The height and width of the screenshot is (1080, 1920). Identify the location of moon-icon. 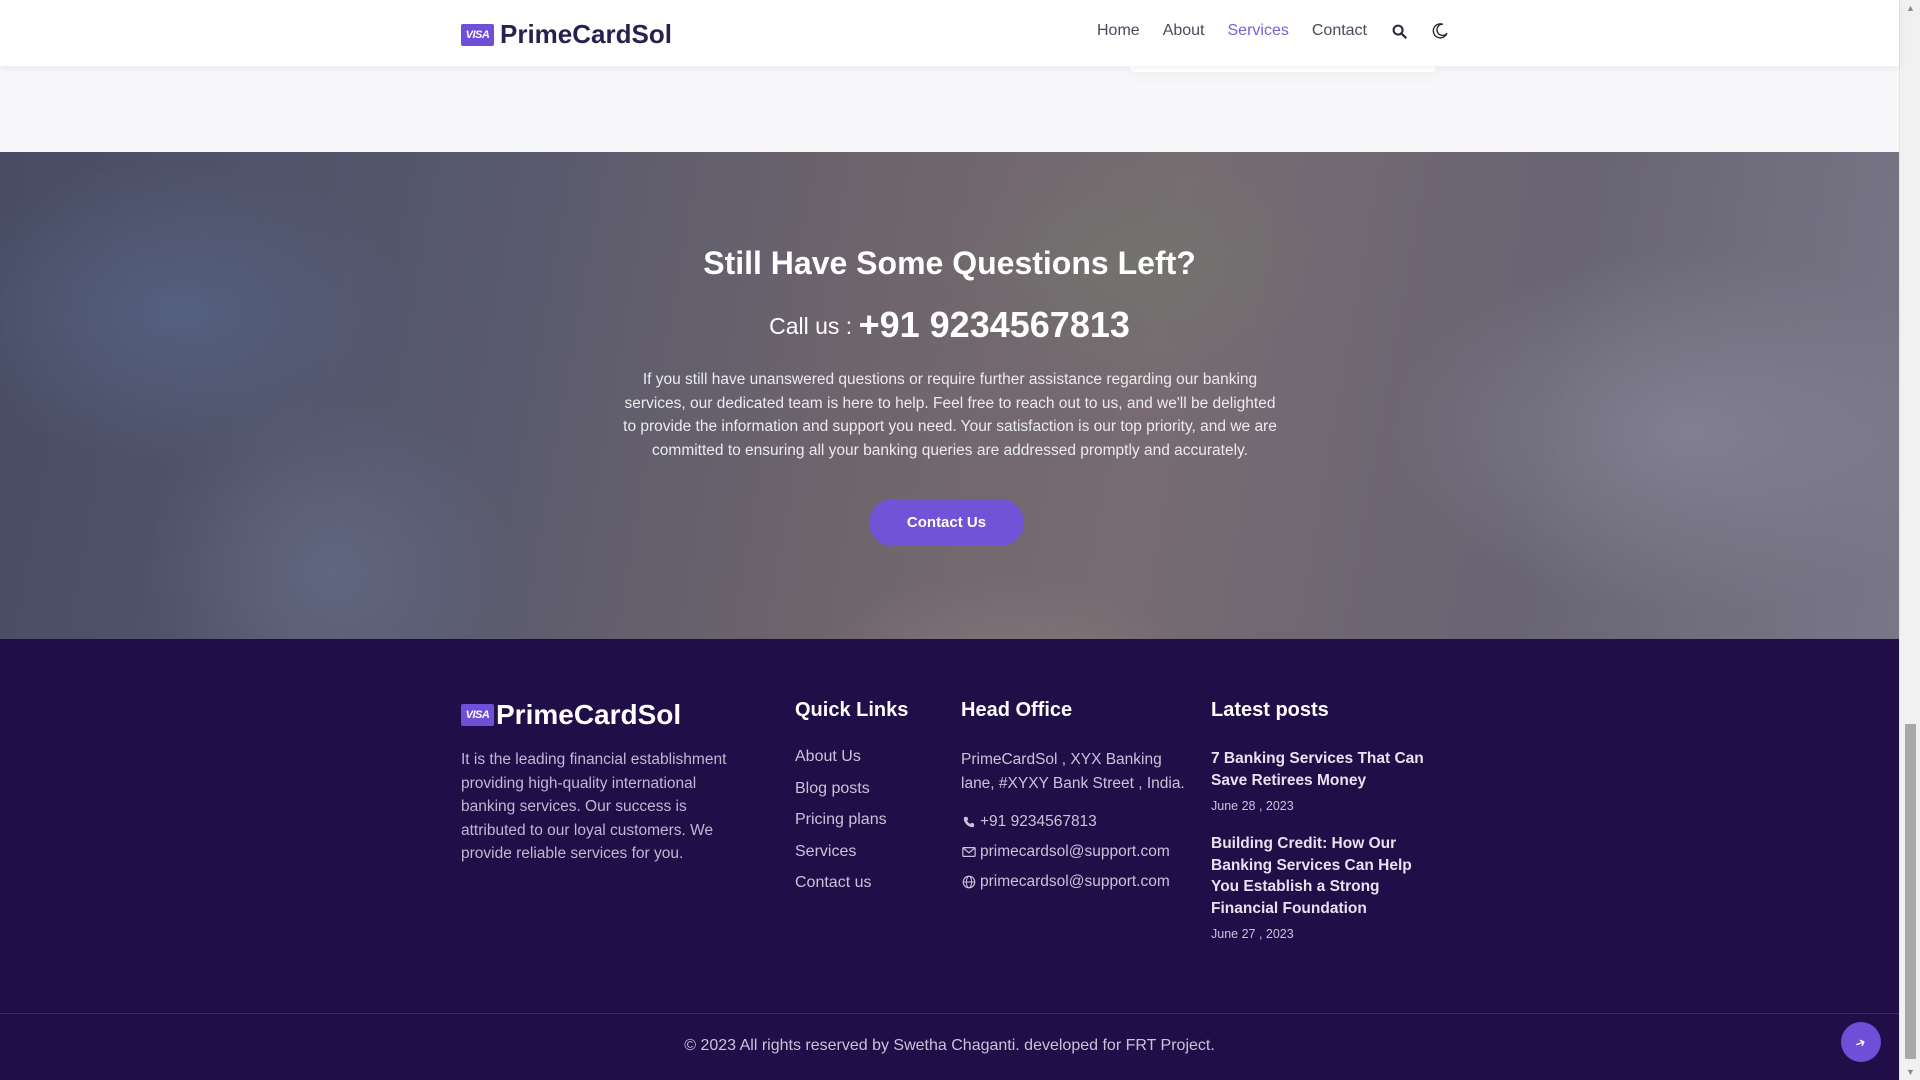
(1440, 31).